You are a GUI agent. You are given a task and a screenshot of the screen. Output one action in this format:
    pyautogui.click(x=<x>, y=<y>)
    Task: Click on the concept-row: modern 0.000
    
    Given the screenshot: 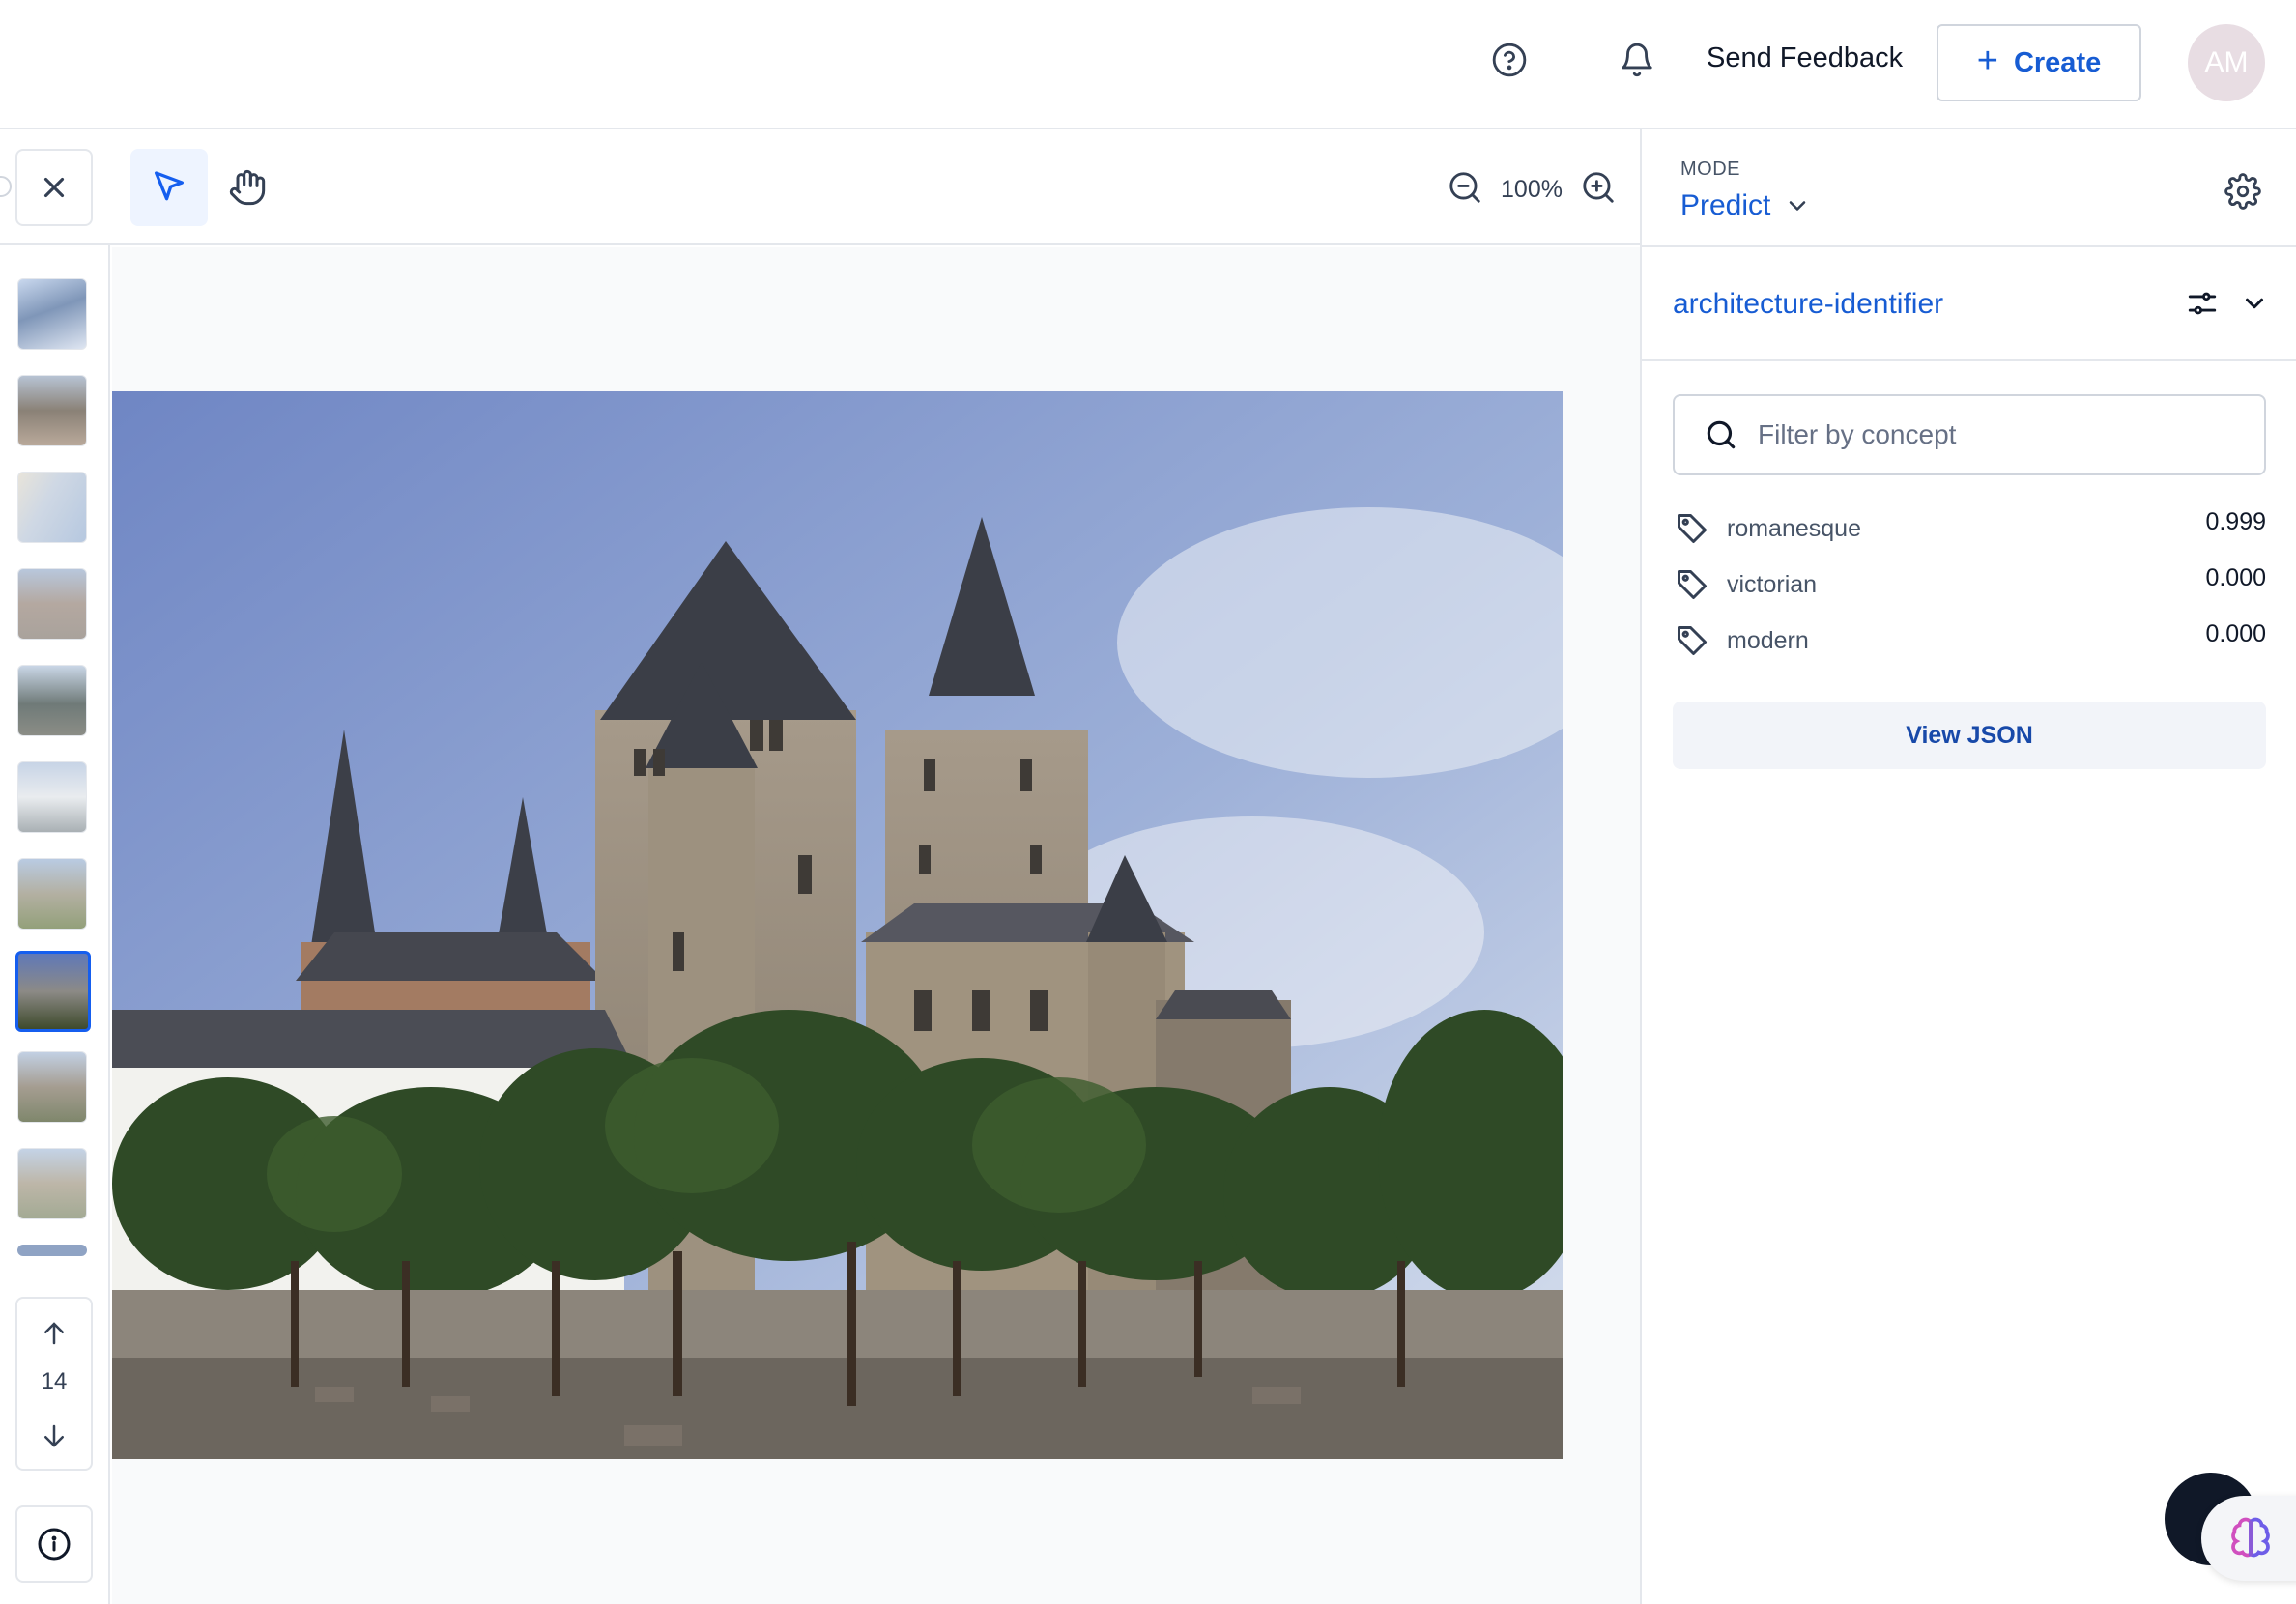 What is the action you would take?
    pyautogui.click(x=1969, y=641)
    